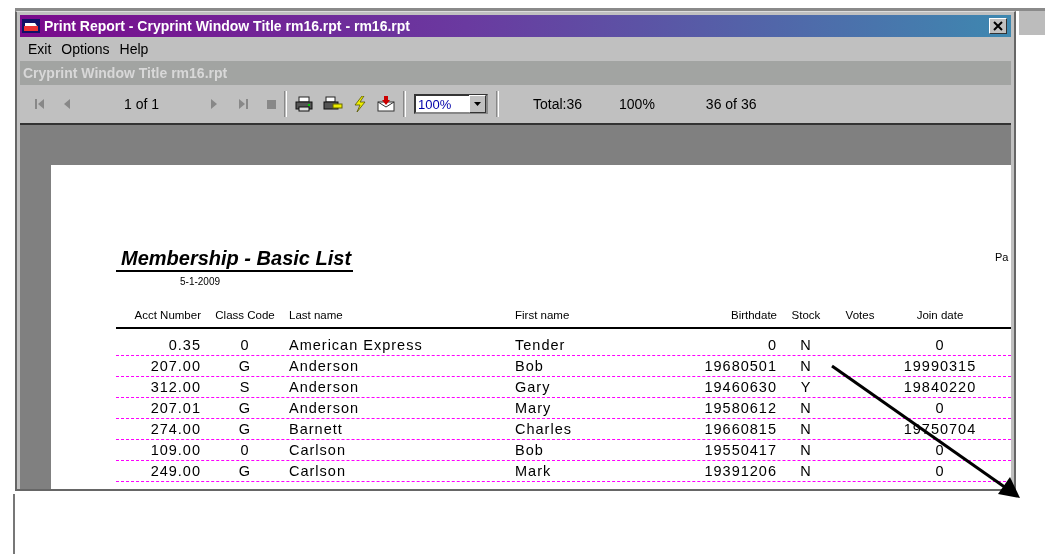 This screenshot has width=1045, height=554. Describe the element at coordinates (860, 315) in the screenshot. I see `column-header: Votes` at that location.